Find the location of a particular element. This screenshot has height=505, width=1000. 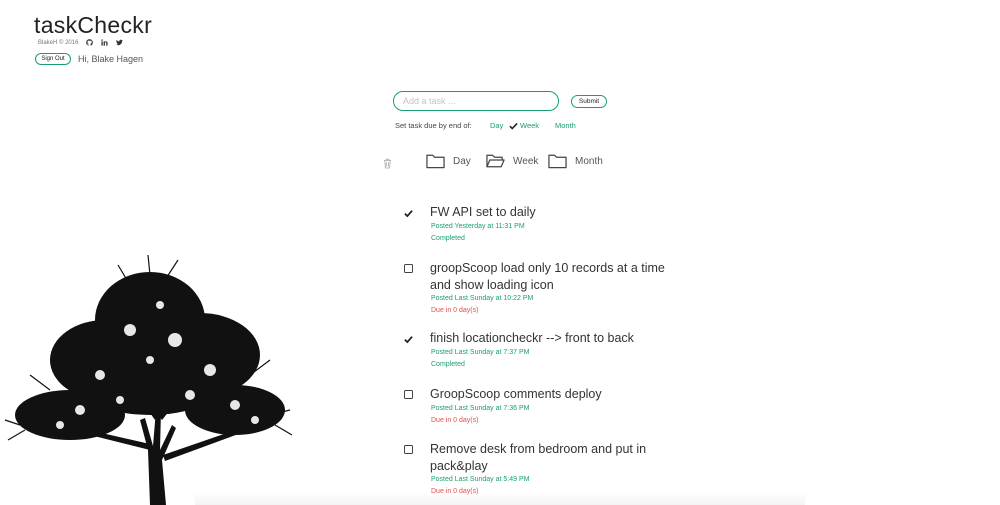

submit-button: Submit is located at coordinates (589, 101).